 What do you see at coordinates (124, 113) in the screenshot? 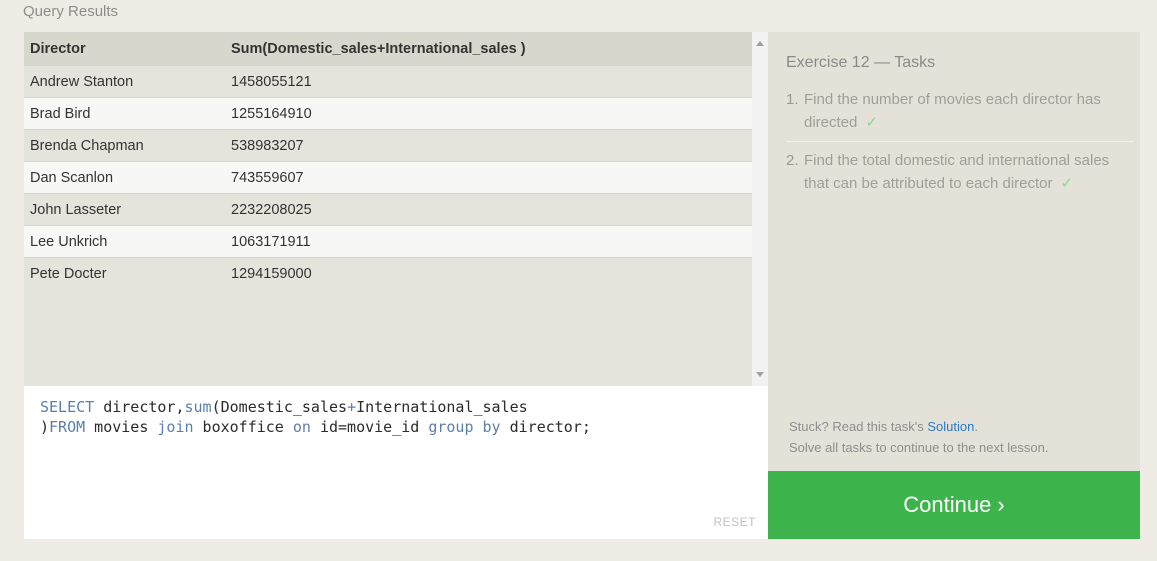
I see `cell-director: Brad Bird` at bounding box center [124, 113].